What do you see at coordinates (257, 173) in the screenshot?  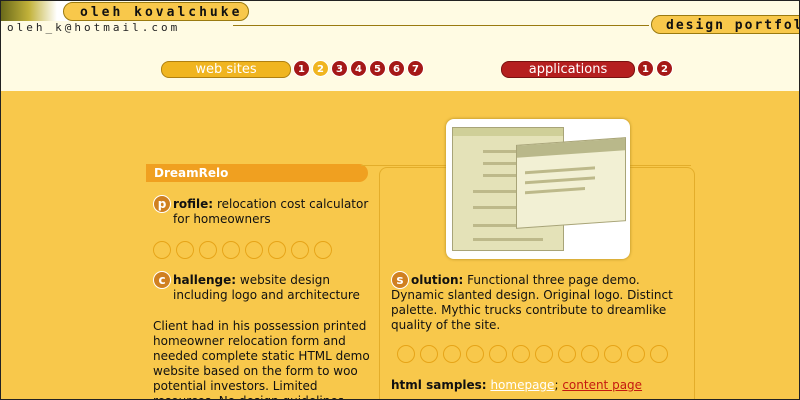 I see `project-title: DreamRelo` at bounding box center [257, 173].